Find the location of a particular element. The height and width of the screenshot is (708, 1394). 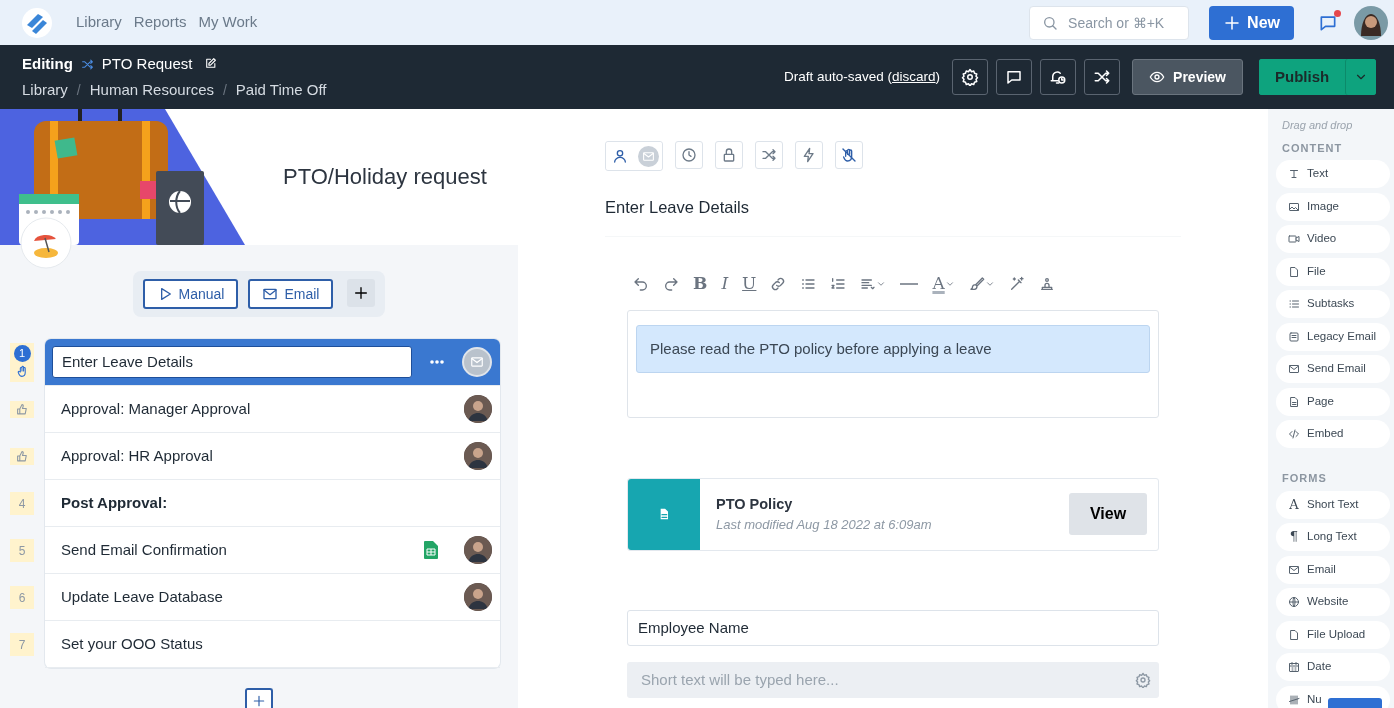

step-row: Send Email Confirmation is located at coordinates (272, 550).